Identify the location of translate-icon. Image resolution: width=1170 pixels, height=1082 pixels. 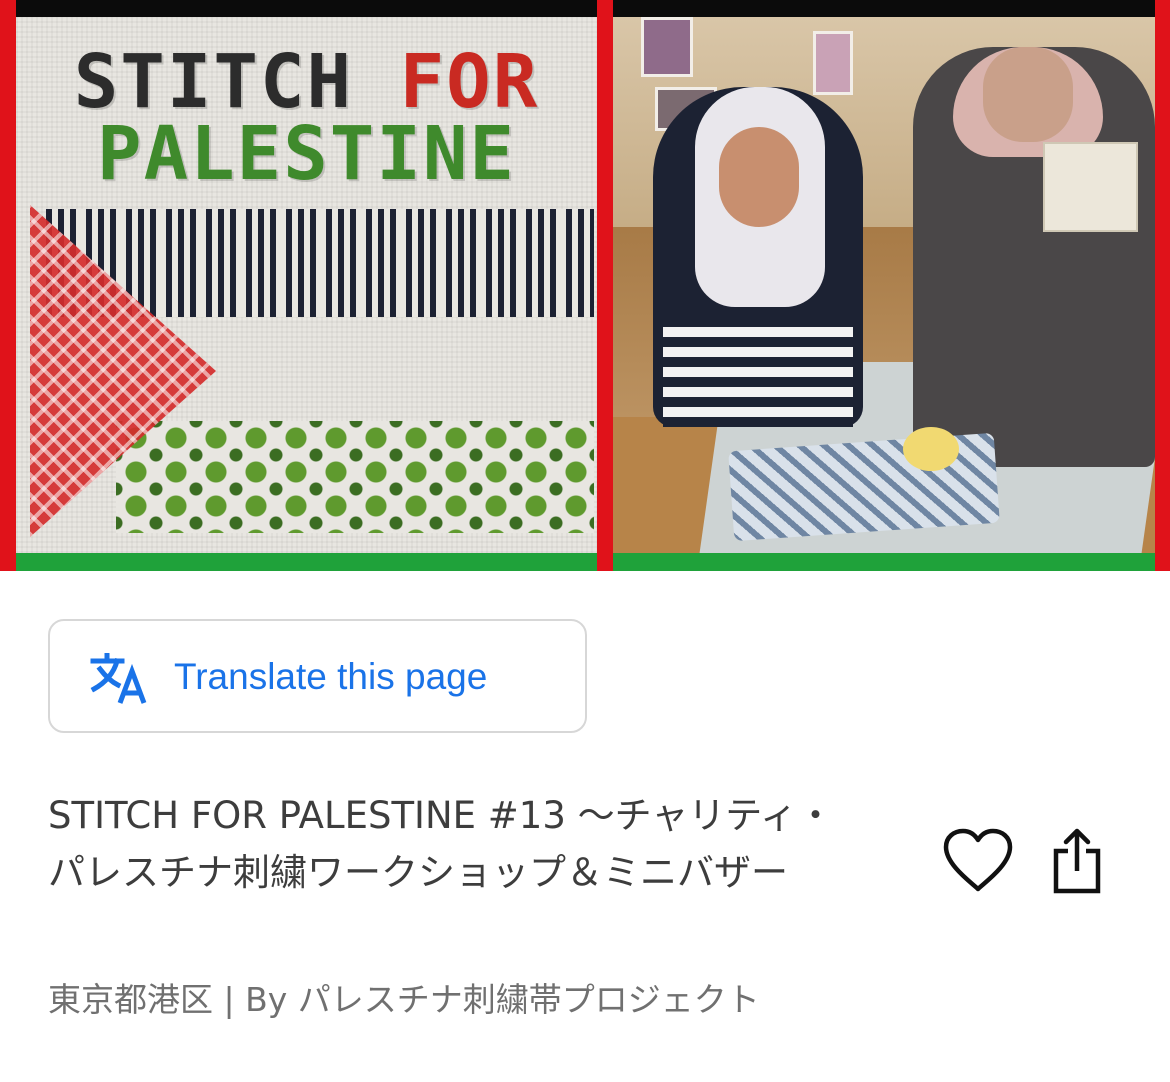
(118, 678).